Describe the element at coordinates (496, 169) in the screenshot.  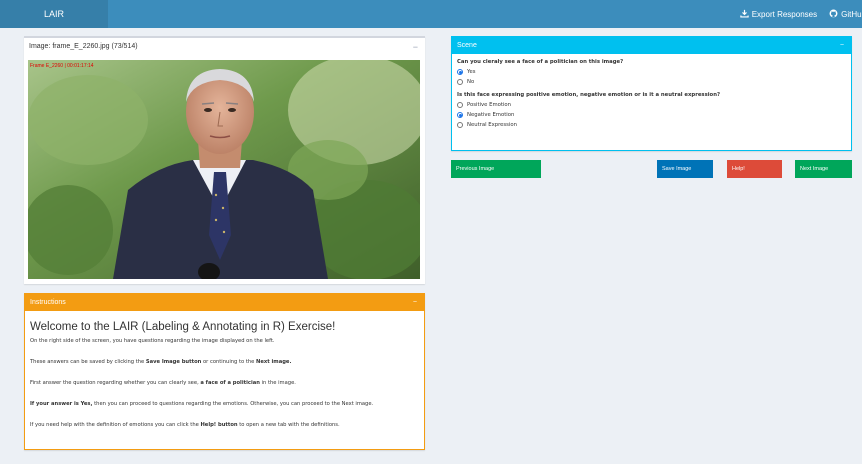
I see `previous-image-button: Previous Image` at that location.